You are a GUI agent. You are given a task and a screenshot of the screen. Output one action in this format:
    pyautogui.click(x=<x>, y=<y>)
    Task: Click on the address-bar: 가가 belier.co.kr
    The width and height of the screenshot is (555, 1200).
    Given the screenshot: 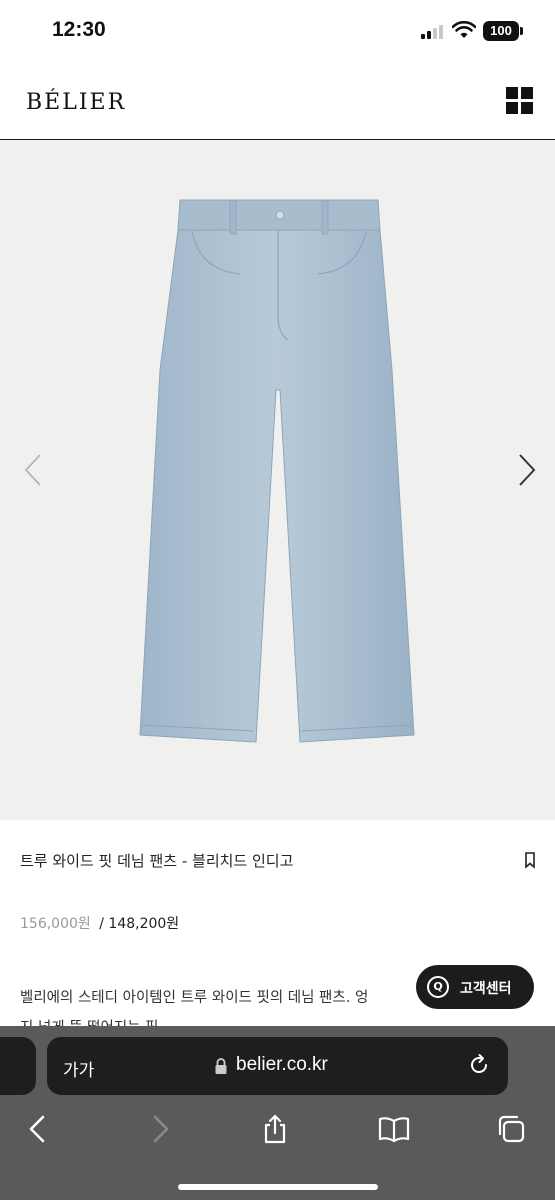 What is the action you would take?
    pyautogui.click(x=277, y=1066)
    